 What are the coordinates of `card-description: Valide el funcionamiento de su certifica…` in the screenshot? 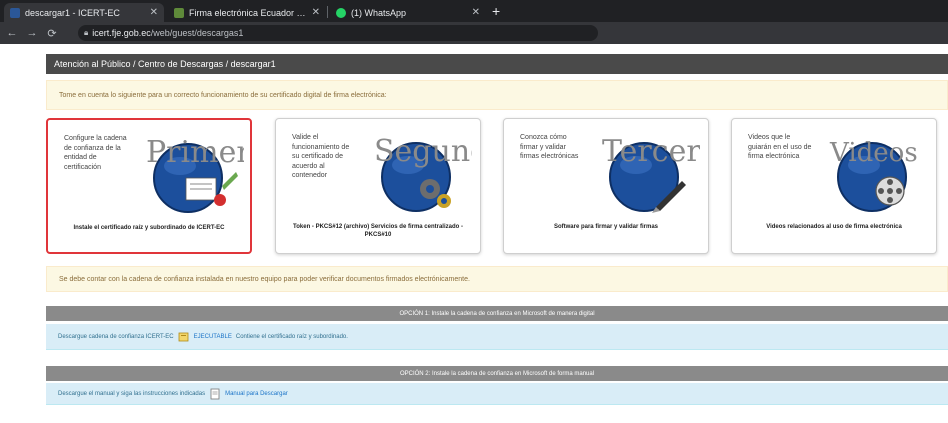 It's located at (321, 156).